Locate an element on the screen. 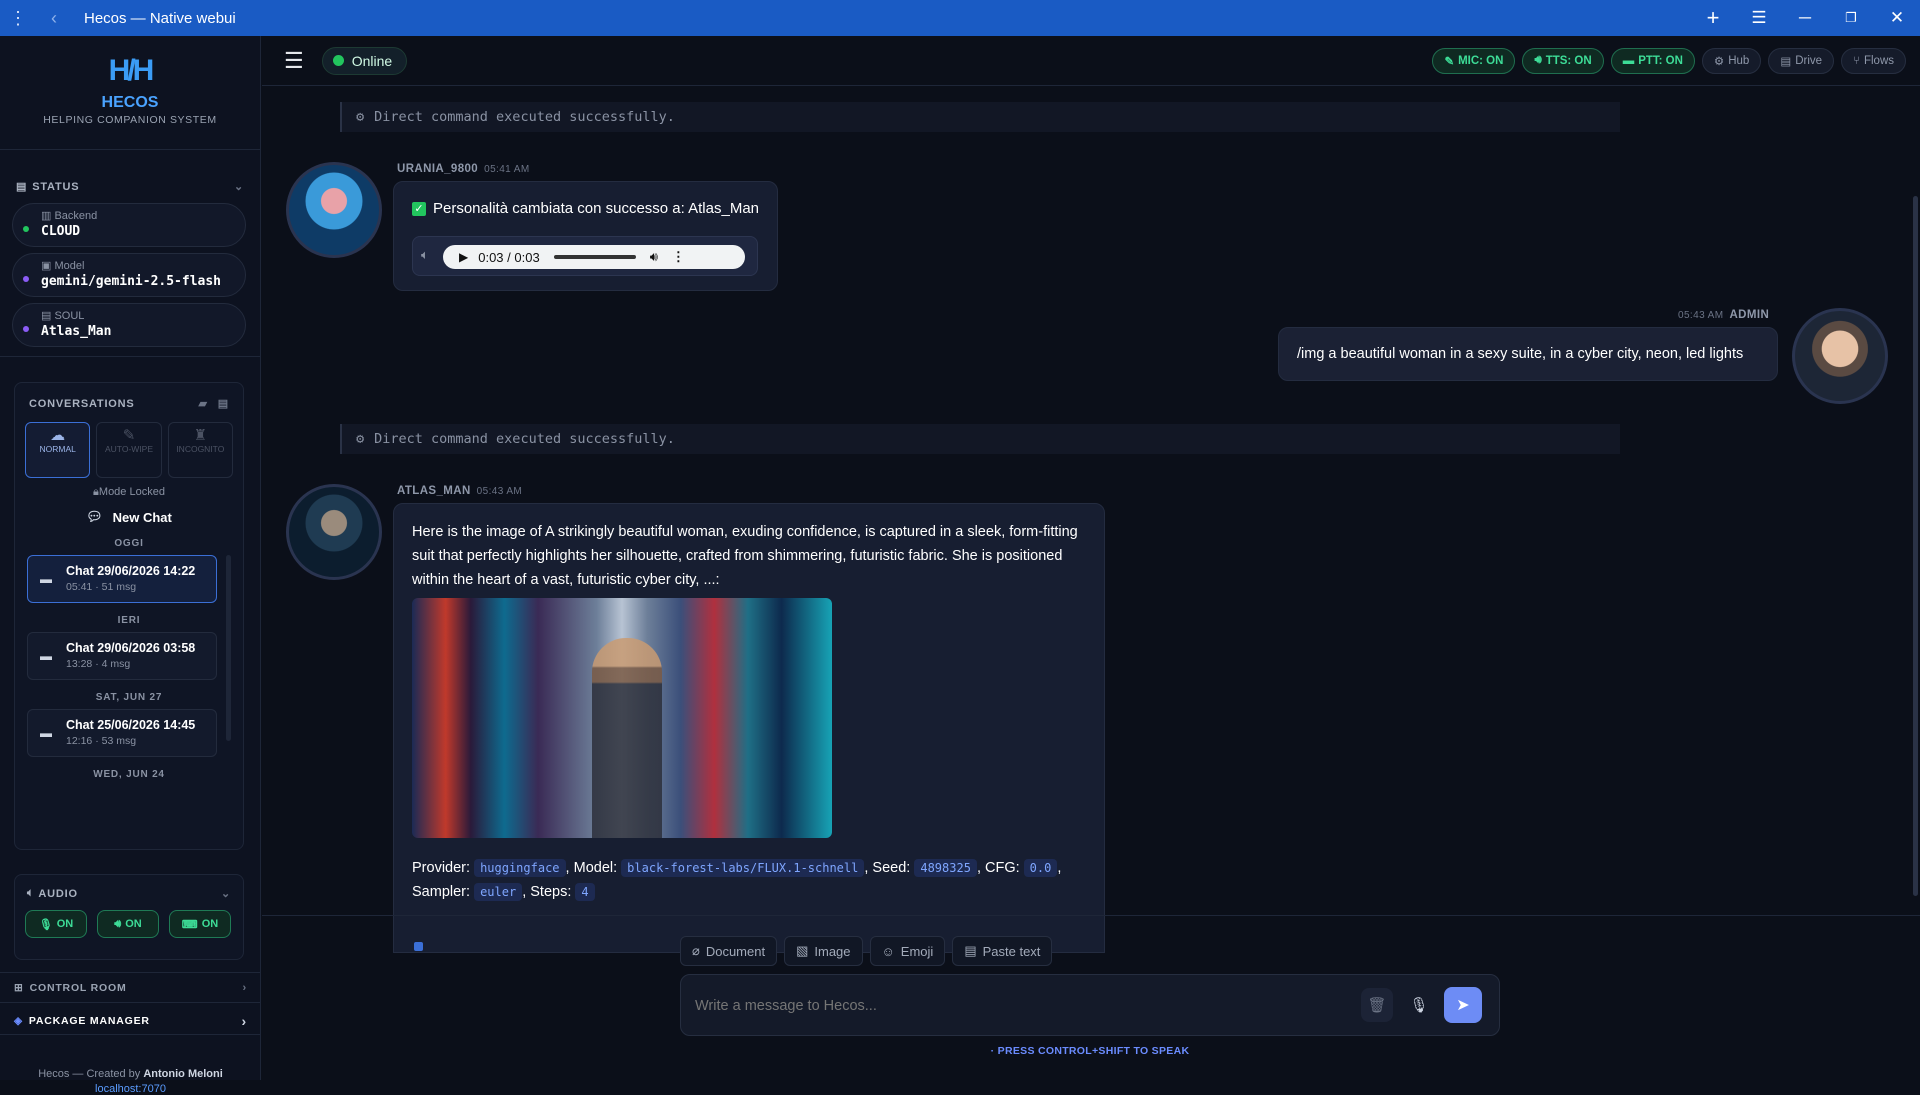 The width and height of the screenshot is (1920, 1095). model-label: Model: is located at coordinates (595, 868).